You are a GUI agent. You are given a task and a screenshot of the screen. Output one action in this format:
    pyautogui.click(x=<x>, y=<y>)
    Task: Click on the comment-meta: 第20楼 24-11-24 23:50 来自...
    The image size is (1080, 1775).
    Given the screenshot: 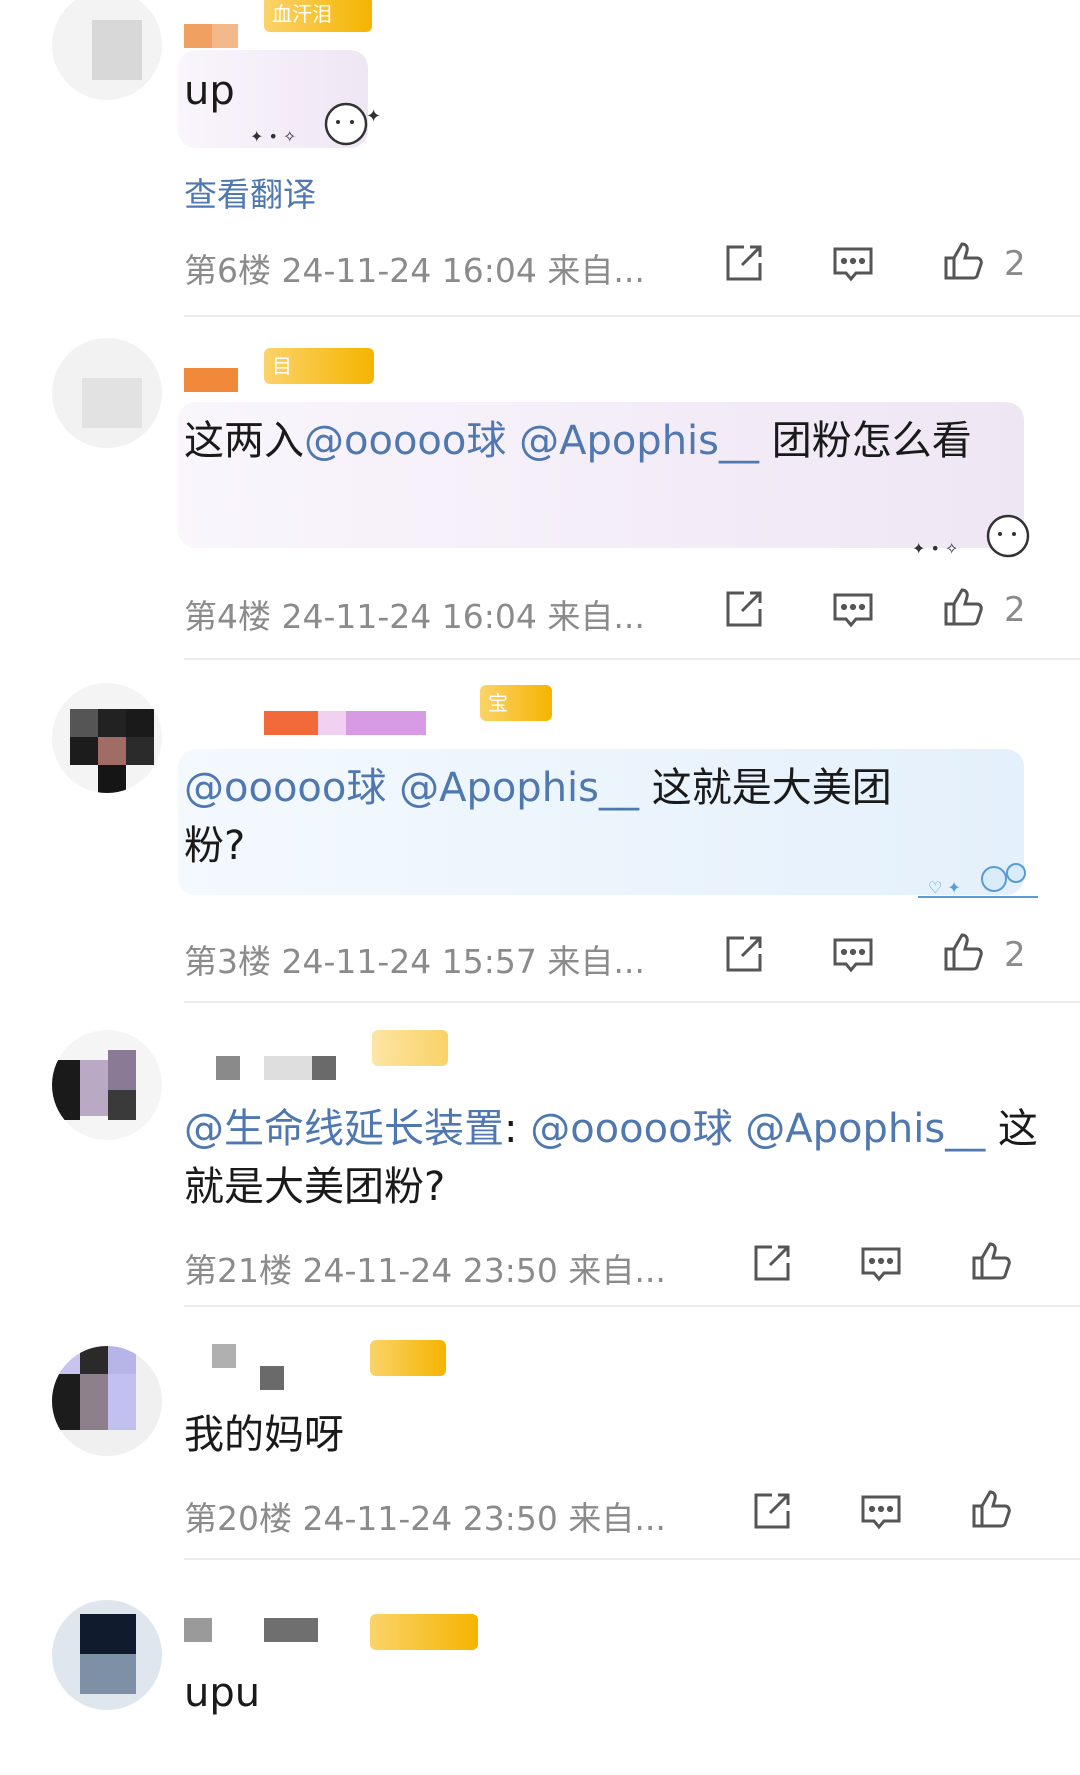 What is the action you would take?
    pyautogui.click(x=425, y=1516)
    